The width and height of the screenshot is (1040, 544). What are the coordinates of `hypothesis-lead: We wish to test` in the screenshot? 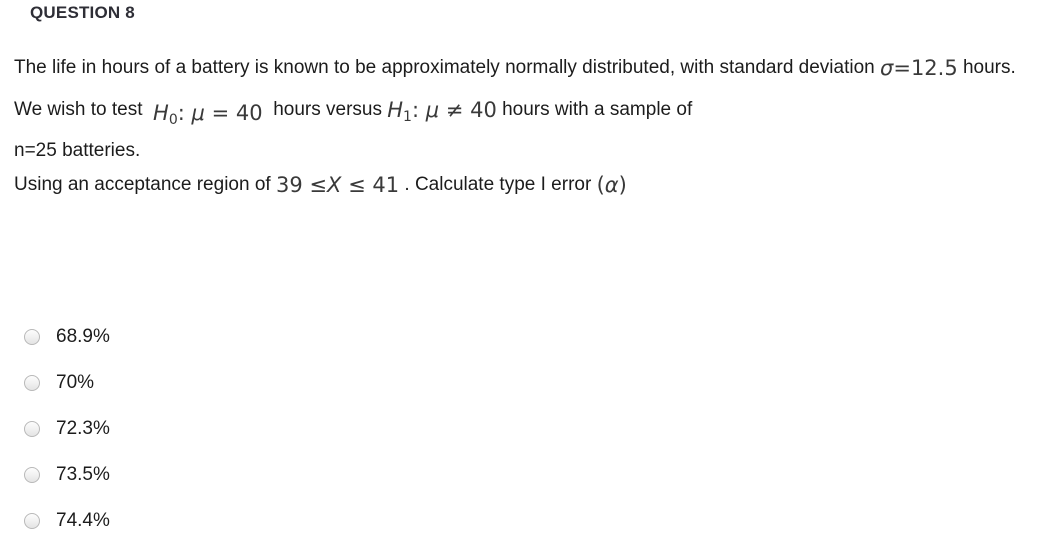 It's located at (78, 109).